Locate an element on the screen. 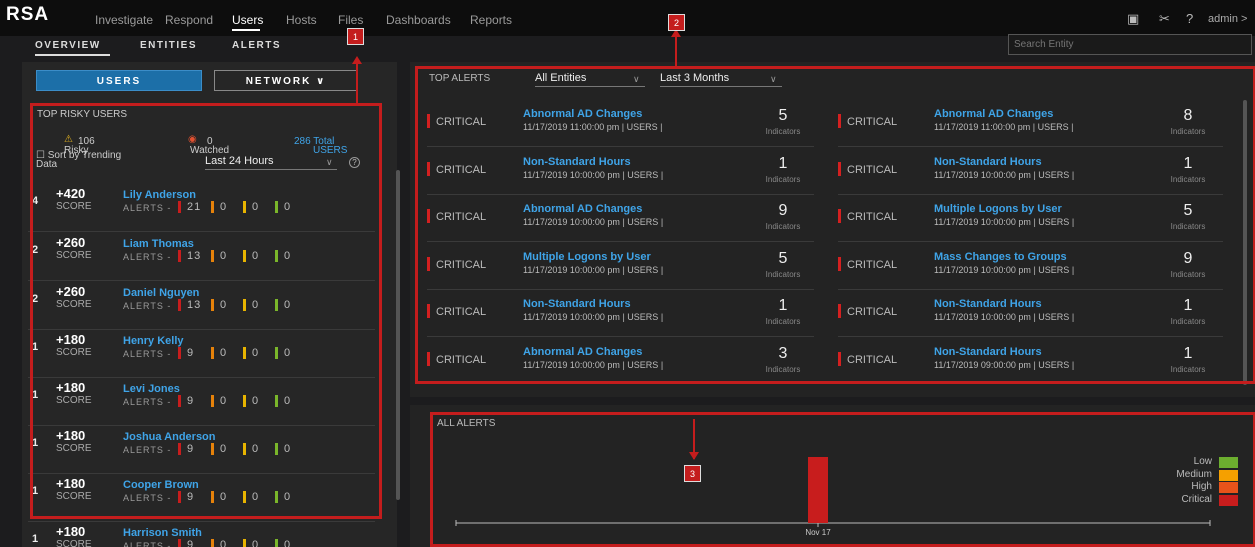 The image size is (1255, 547). user-score: +180 is located at coordinates (71, 531).